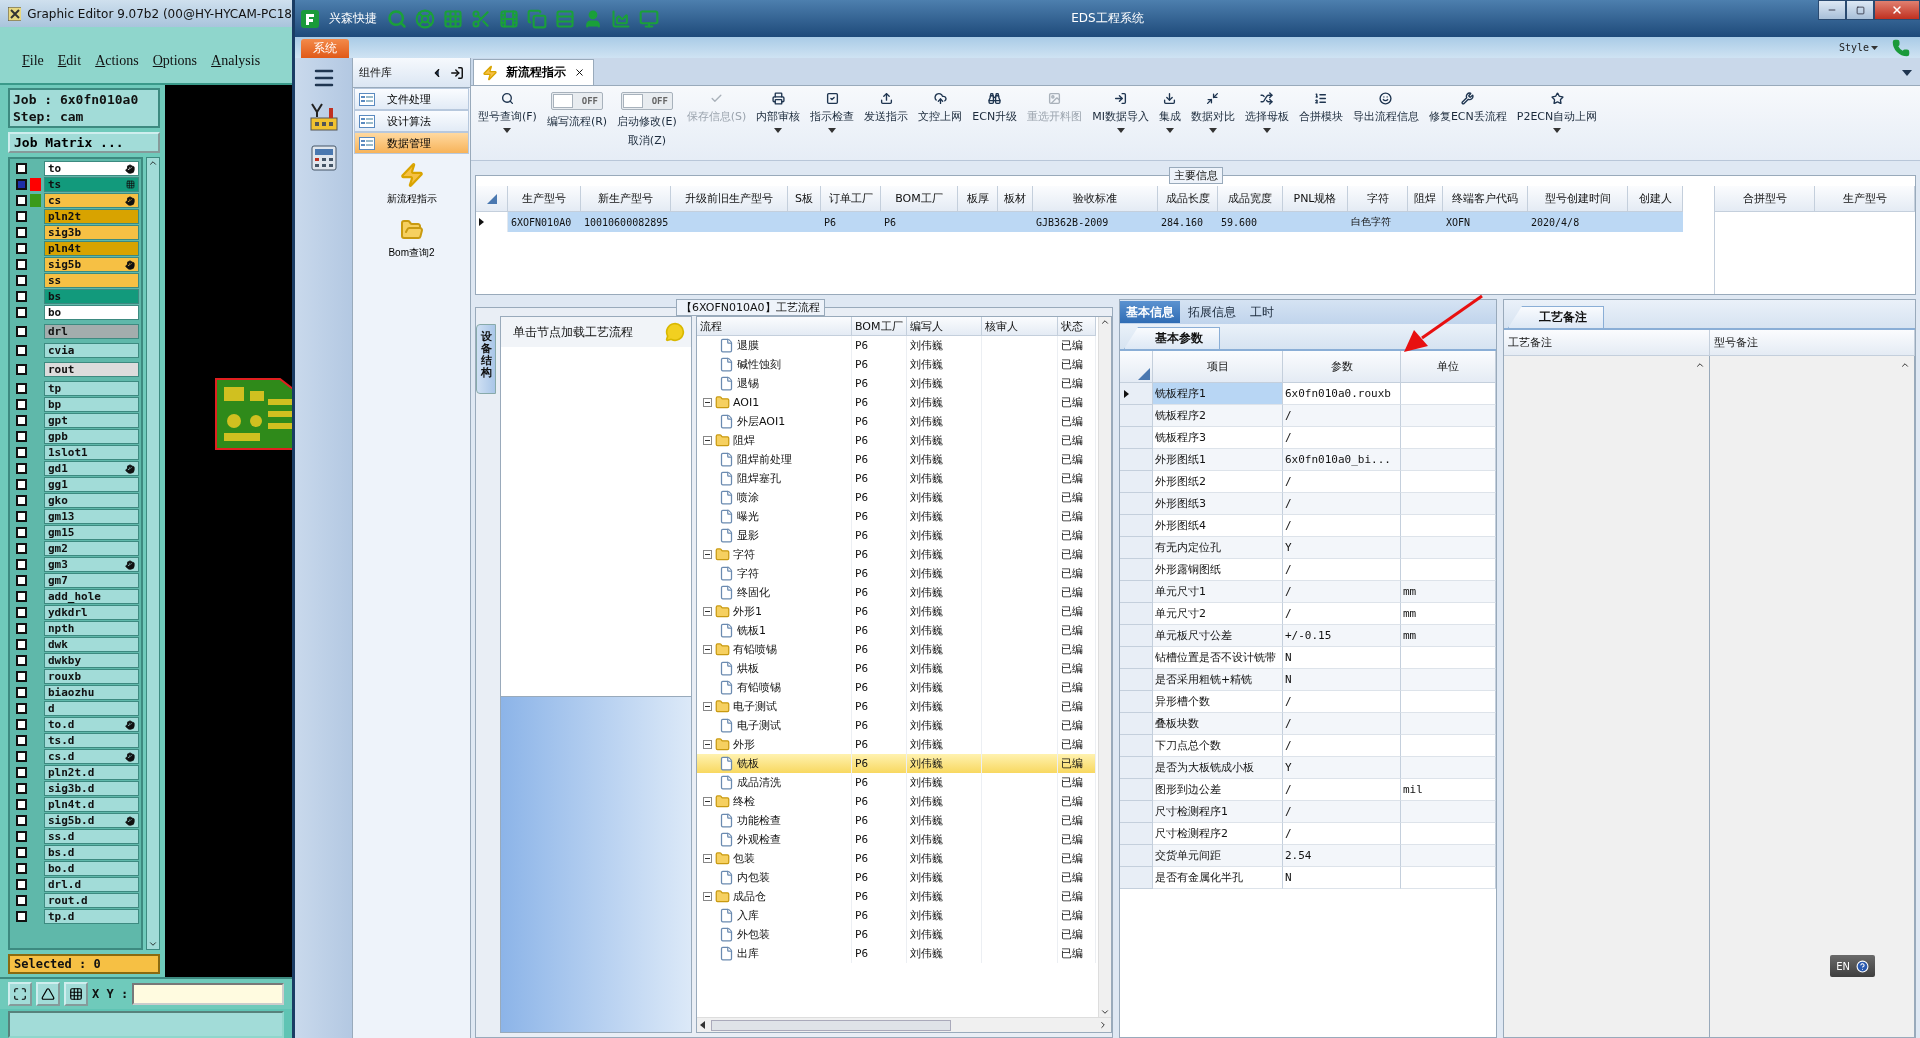 The width and height of the screenshot is (1920, 1038). I want to click on tree-node: 阻焊, so click(774, 440).